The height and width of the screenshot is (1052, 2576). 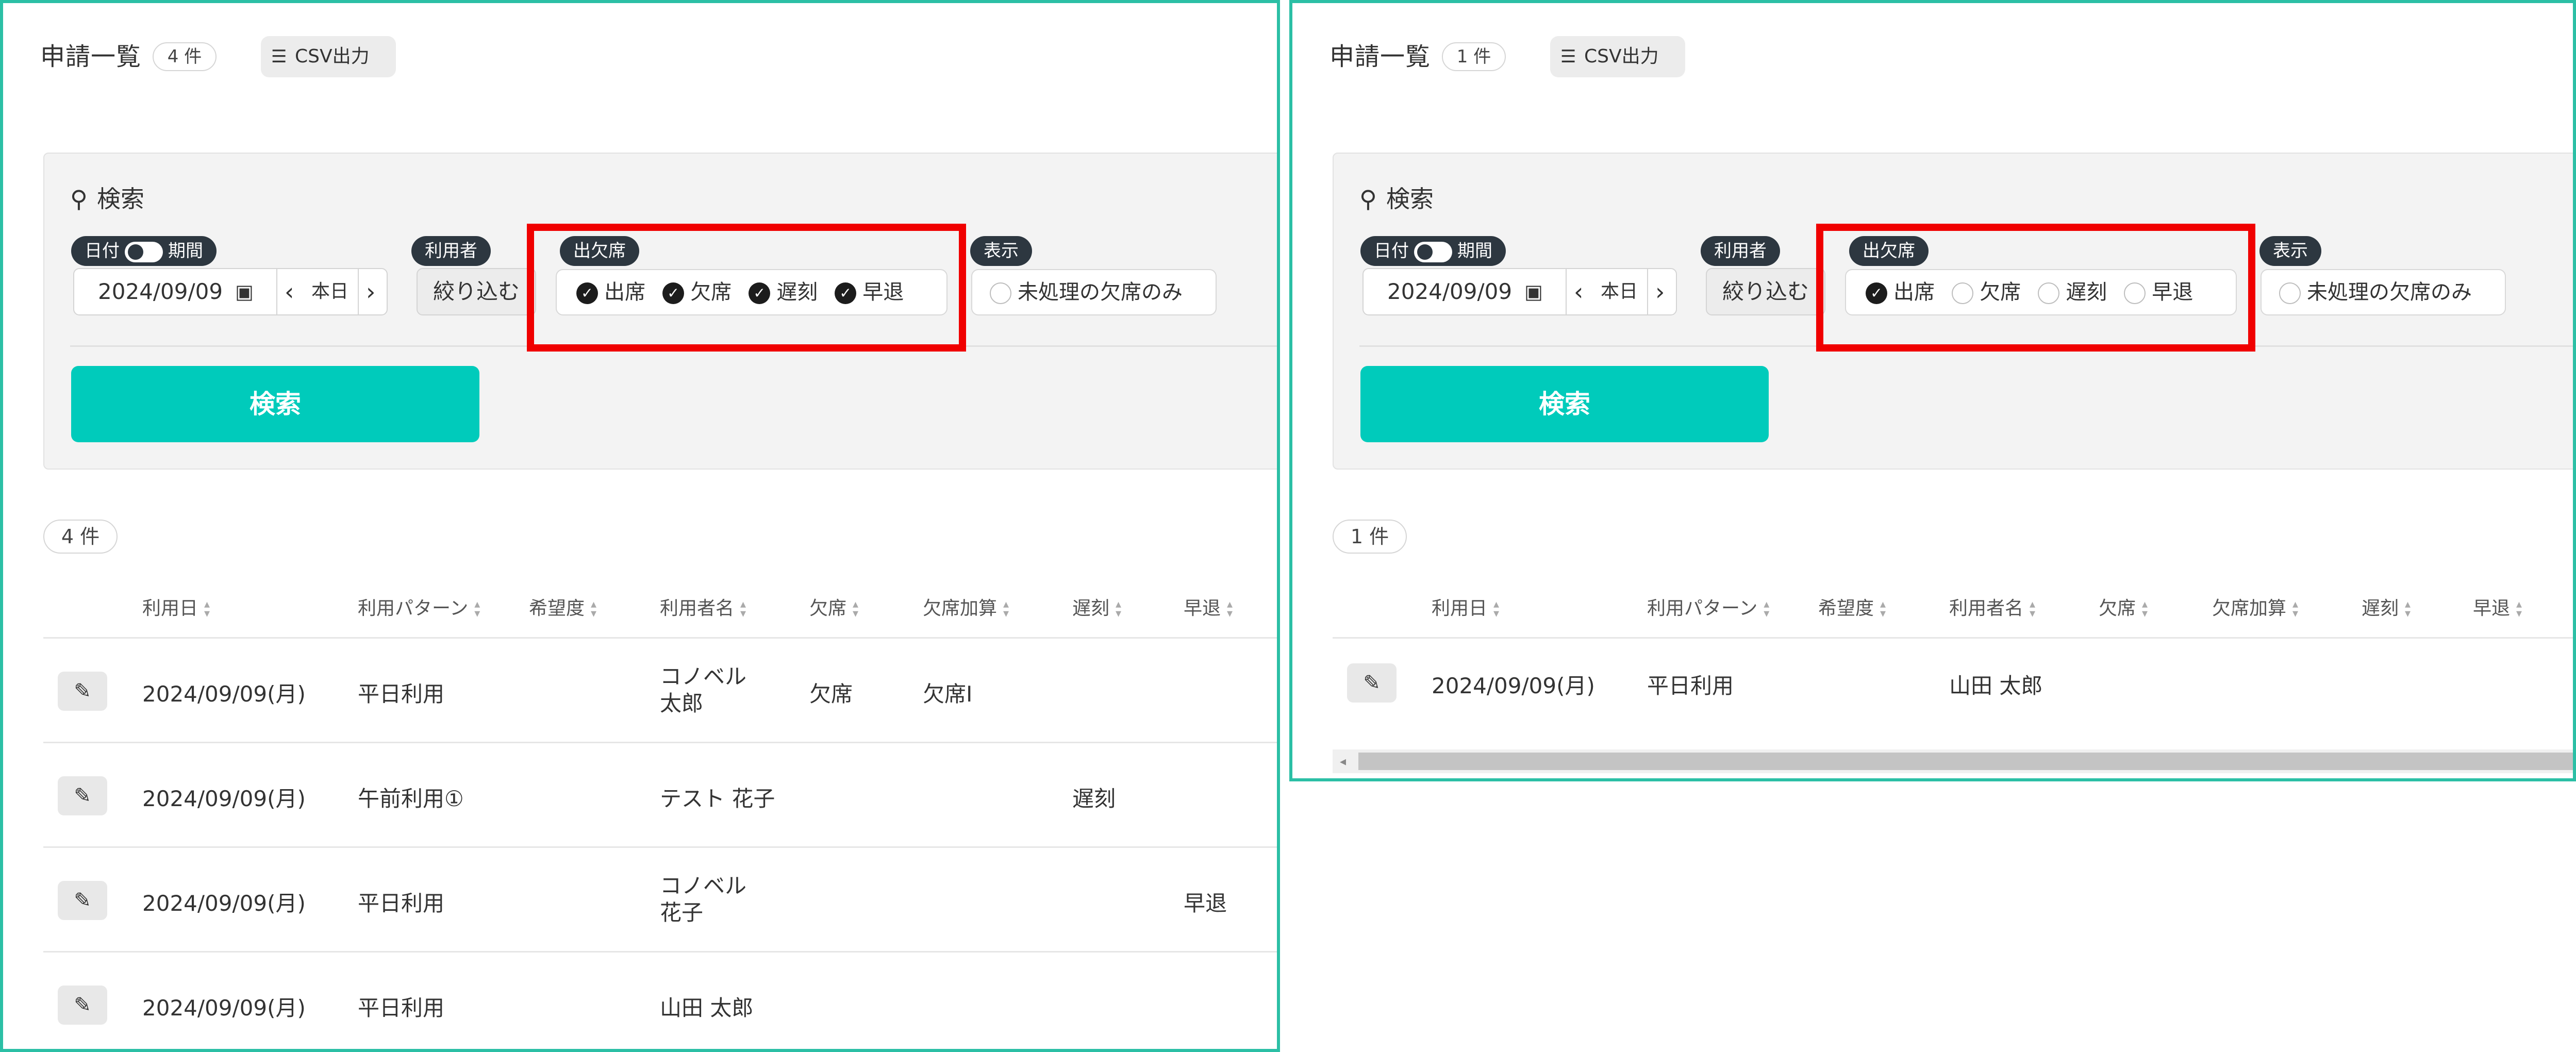 I want to click on scrollbar-thumb, so click(x=1966, y=761).